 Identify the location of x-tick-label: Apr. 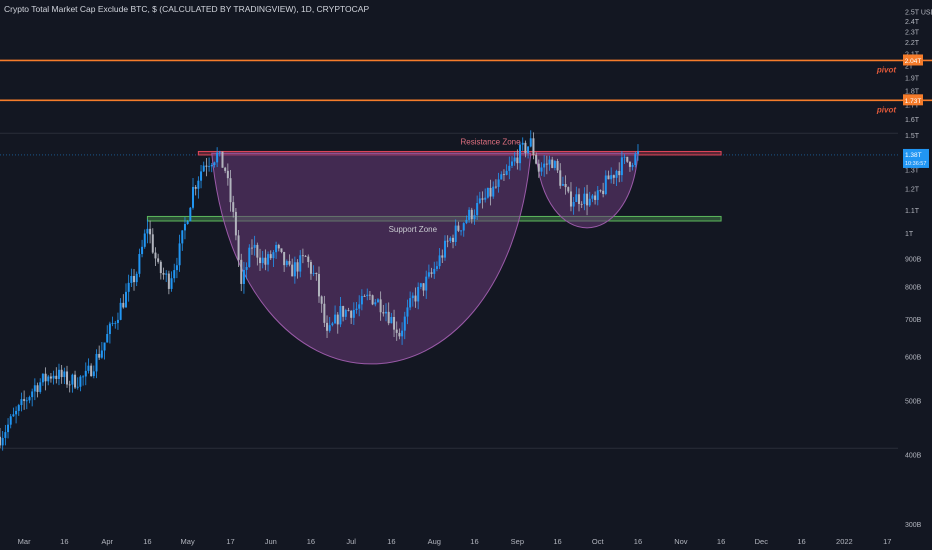
(107, 541).